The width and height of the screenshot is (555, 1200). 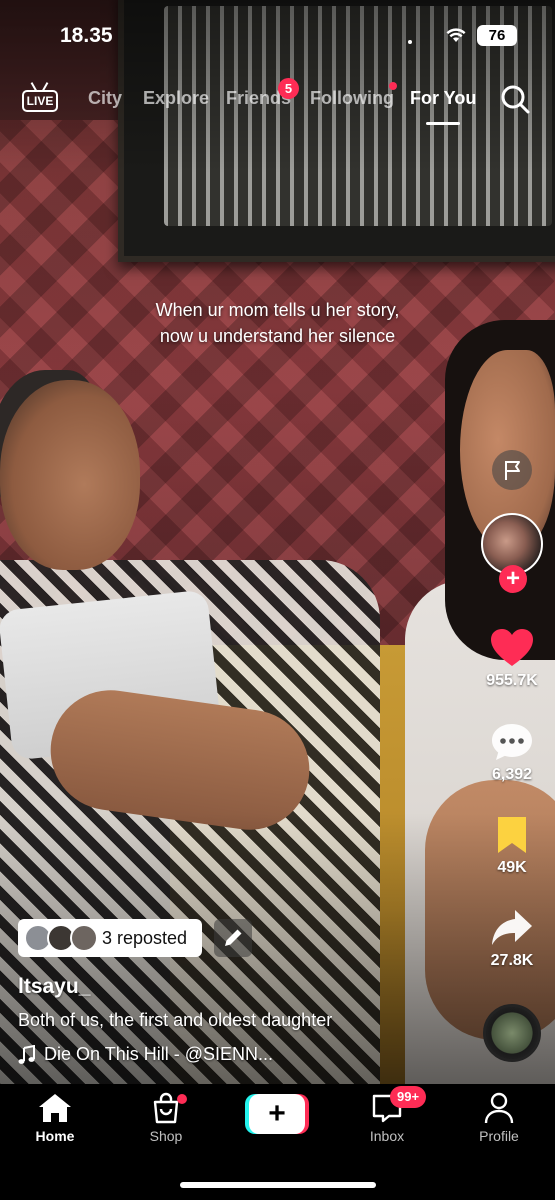 I want to click on active-tab-indicator, so click(x=443, y=123).